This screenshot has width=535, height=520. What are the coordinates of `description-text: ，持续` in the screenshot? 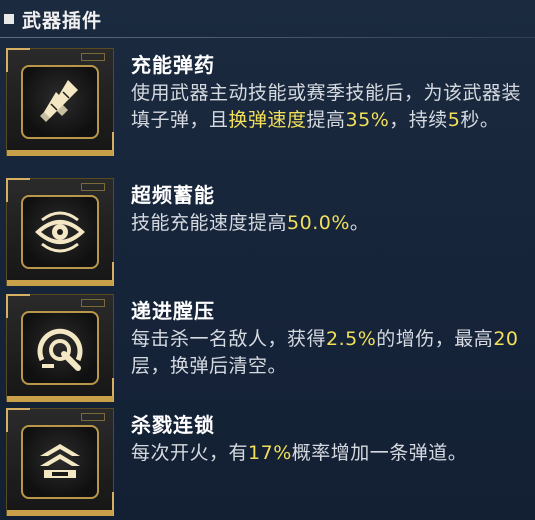 It's located at (418, 120).